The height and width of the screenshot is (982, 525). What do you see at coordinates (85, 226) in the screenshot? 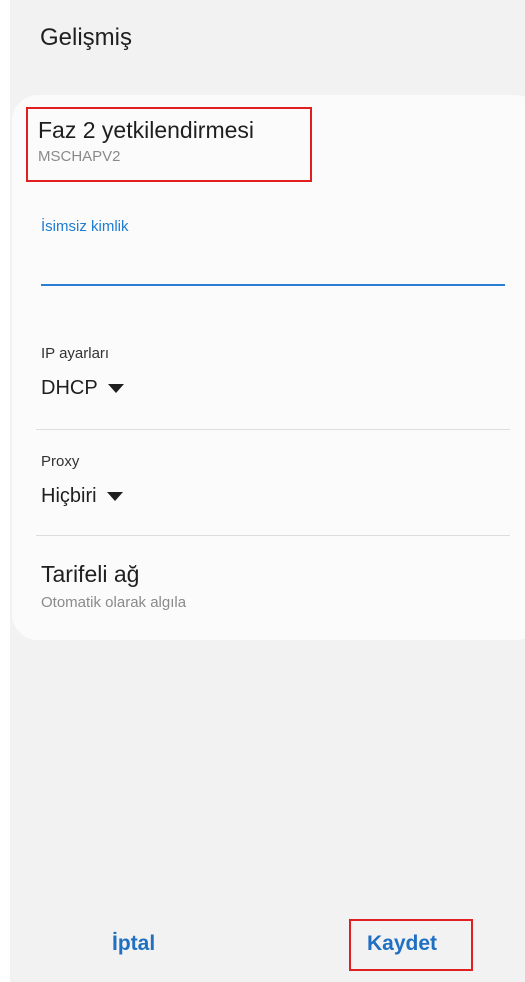
I see `anonymous-identity-label: İsimsiz kimlik` at bounding box center [85, 226].